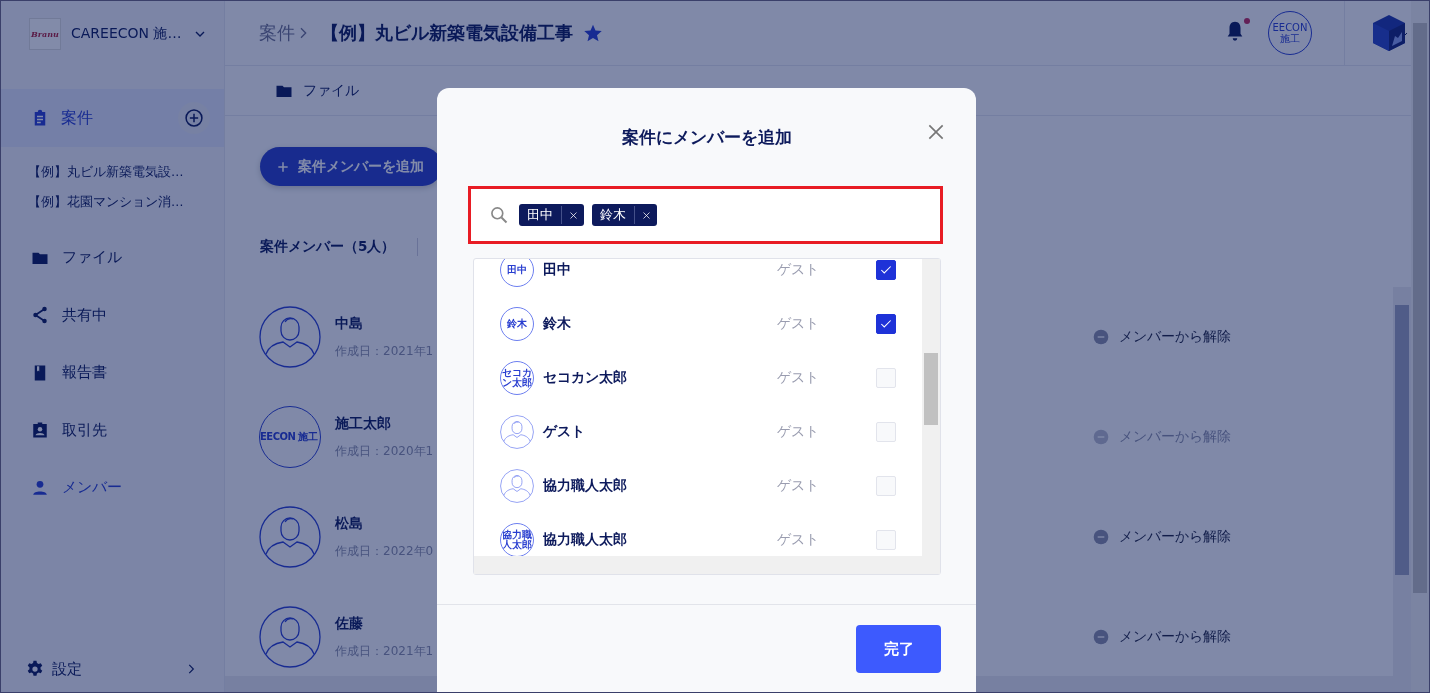  What do you see at coordinates (447, 33) in the screenshot?
I see `project-title: 【例】丸ビル新築電気設備工事` at bounding box center [447, 33].